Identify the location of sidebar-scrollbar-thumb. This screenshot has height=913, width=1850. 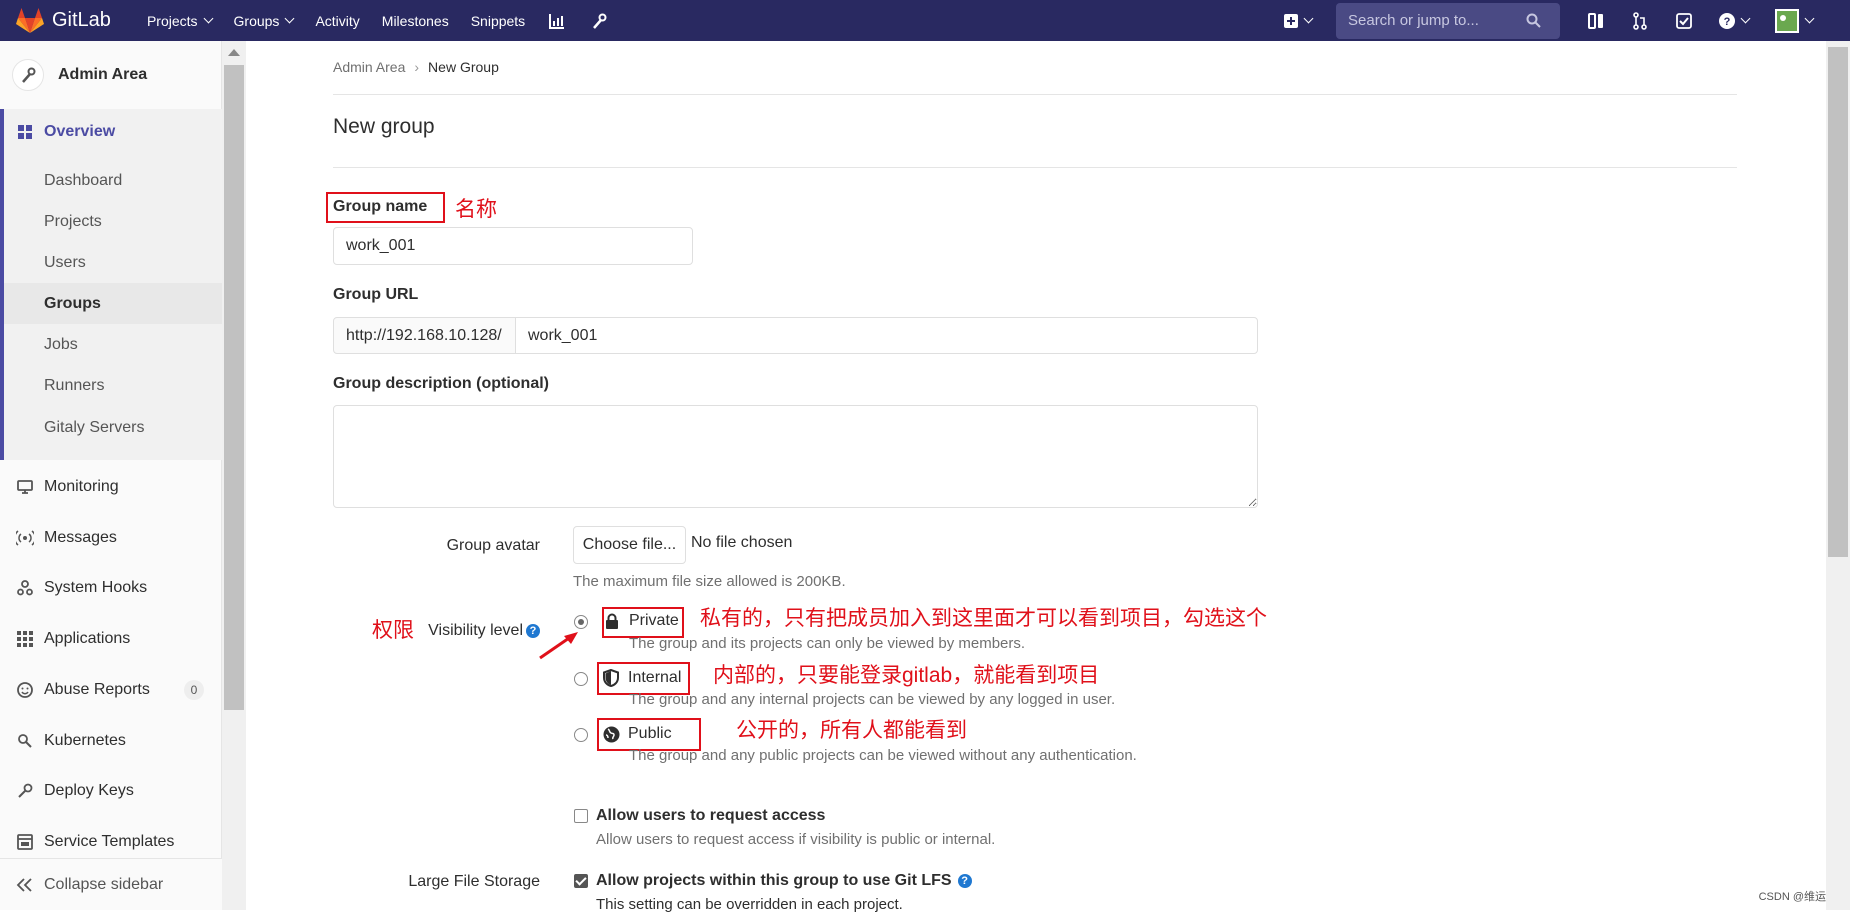
(234, 387).